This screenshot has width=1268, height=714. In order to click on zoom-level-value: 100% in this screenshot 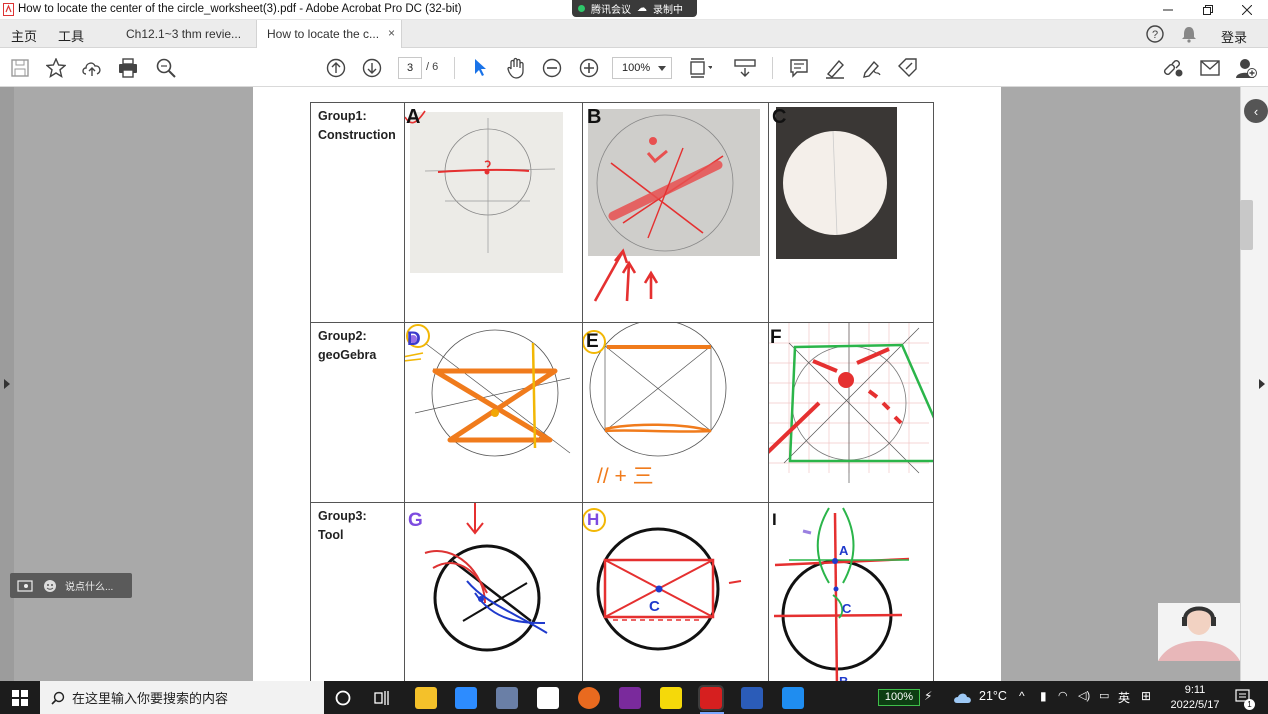, I will do `click(636, 68)`.